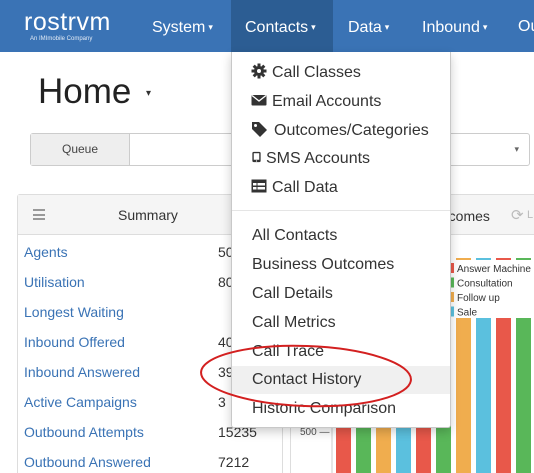 This screenshot has width=534, height=473. What do you see at coordinates (494, 269) in the screenshot?
I see `chart-legend-label: Answer Machine` at bounding box center [494, 269].